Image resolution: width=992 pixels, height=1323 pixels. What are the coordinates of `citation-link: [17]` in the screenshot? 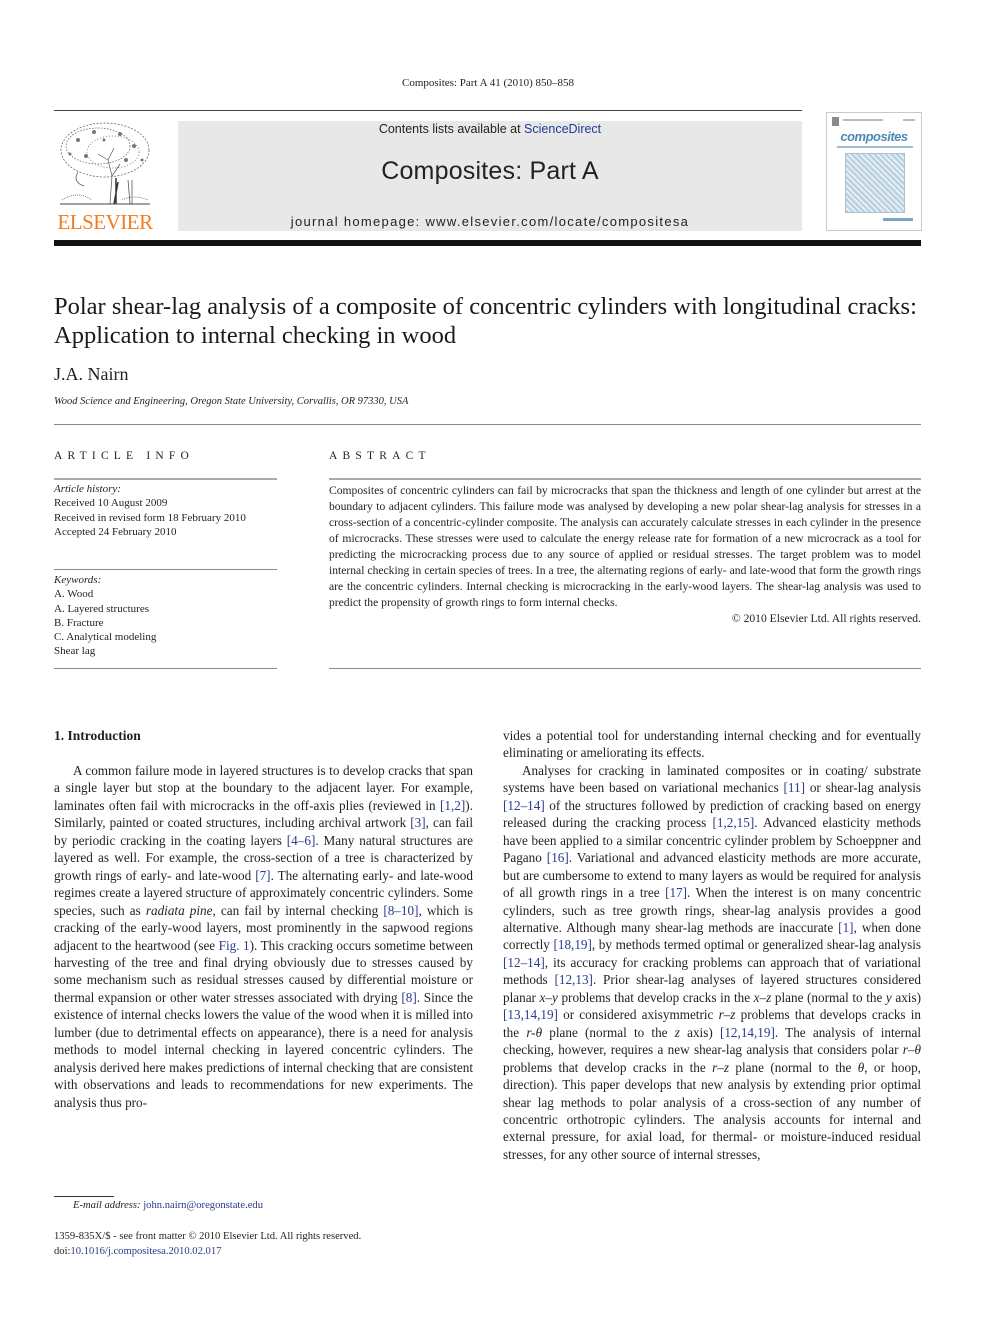 It's located at (676, 892).